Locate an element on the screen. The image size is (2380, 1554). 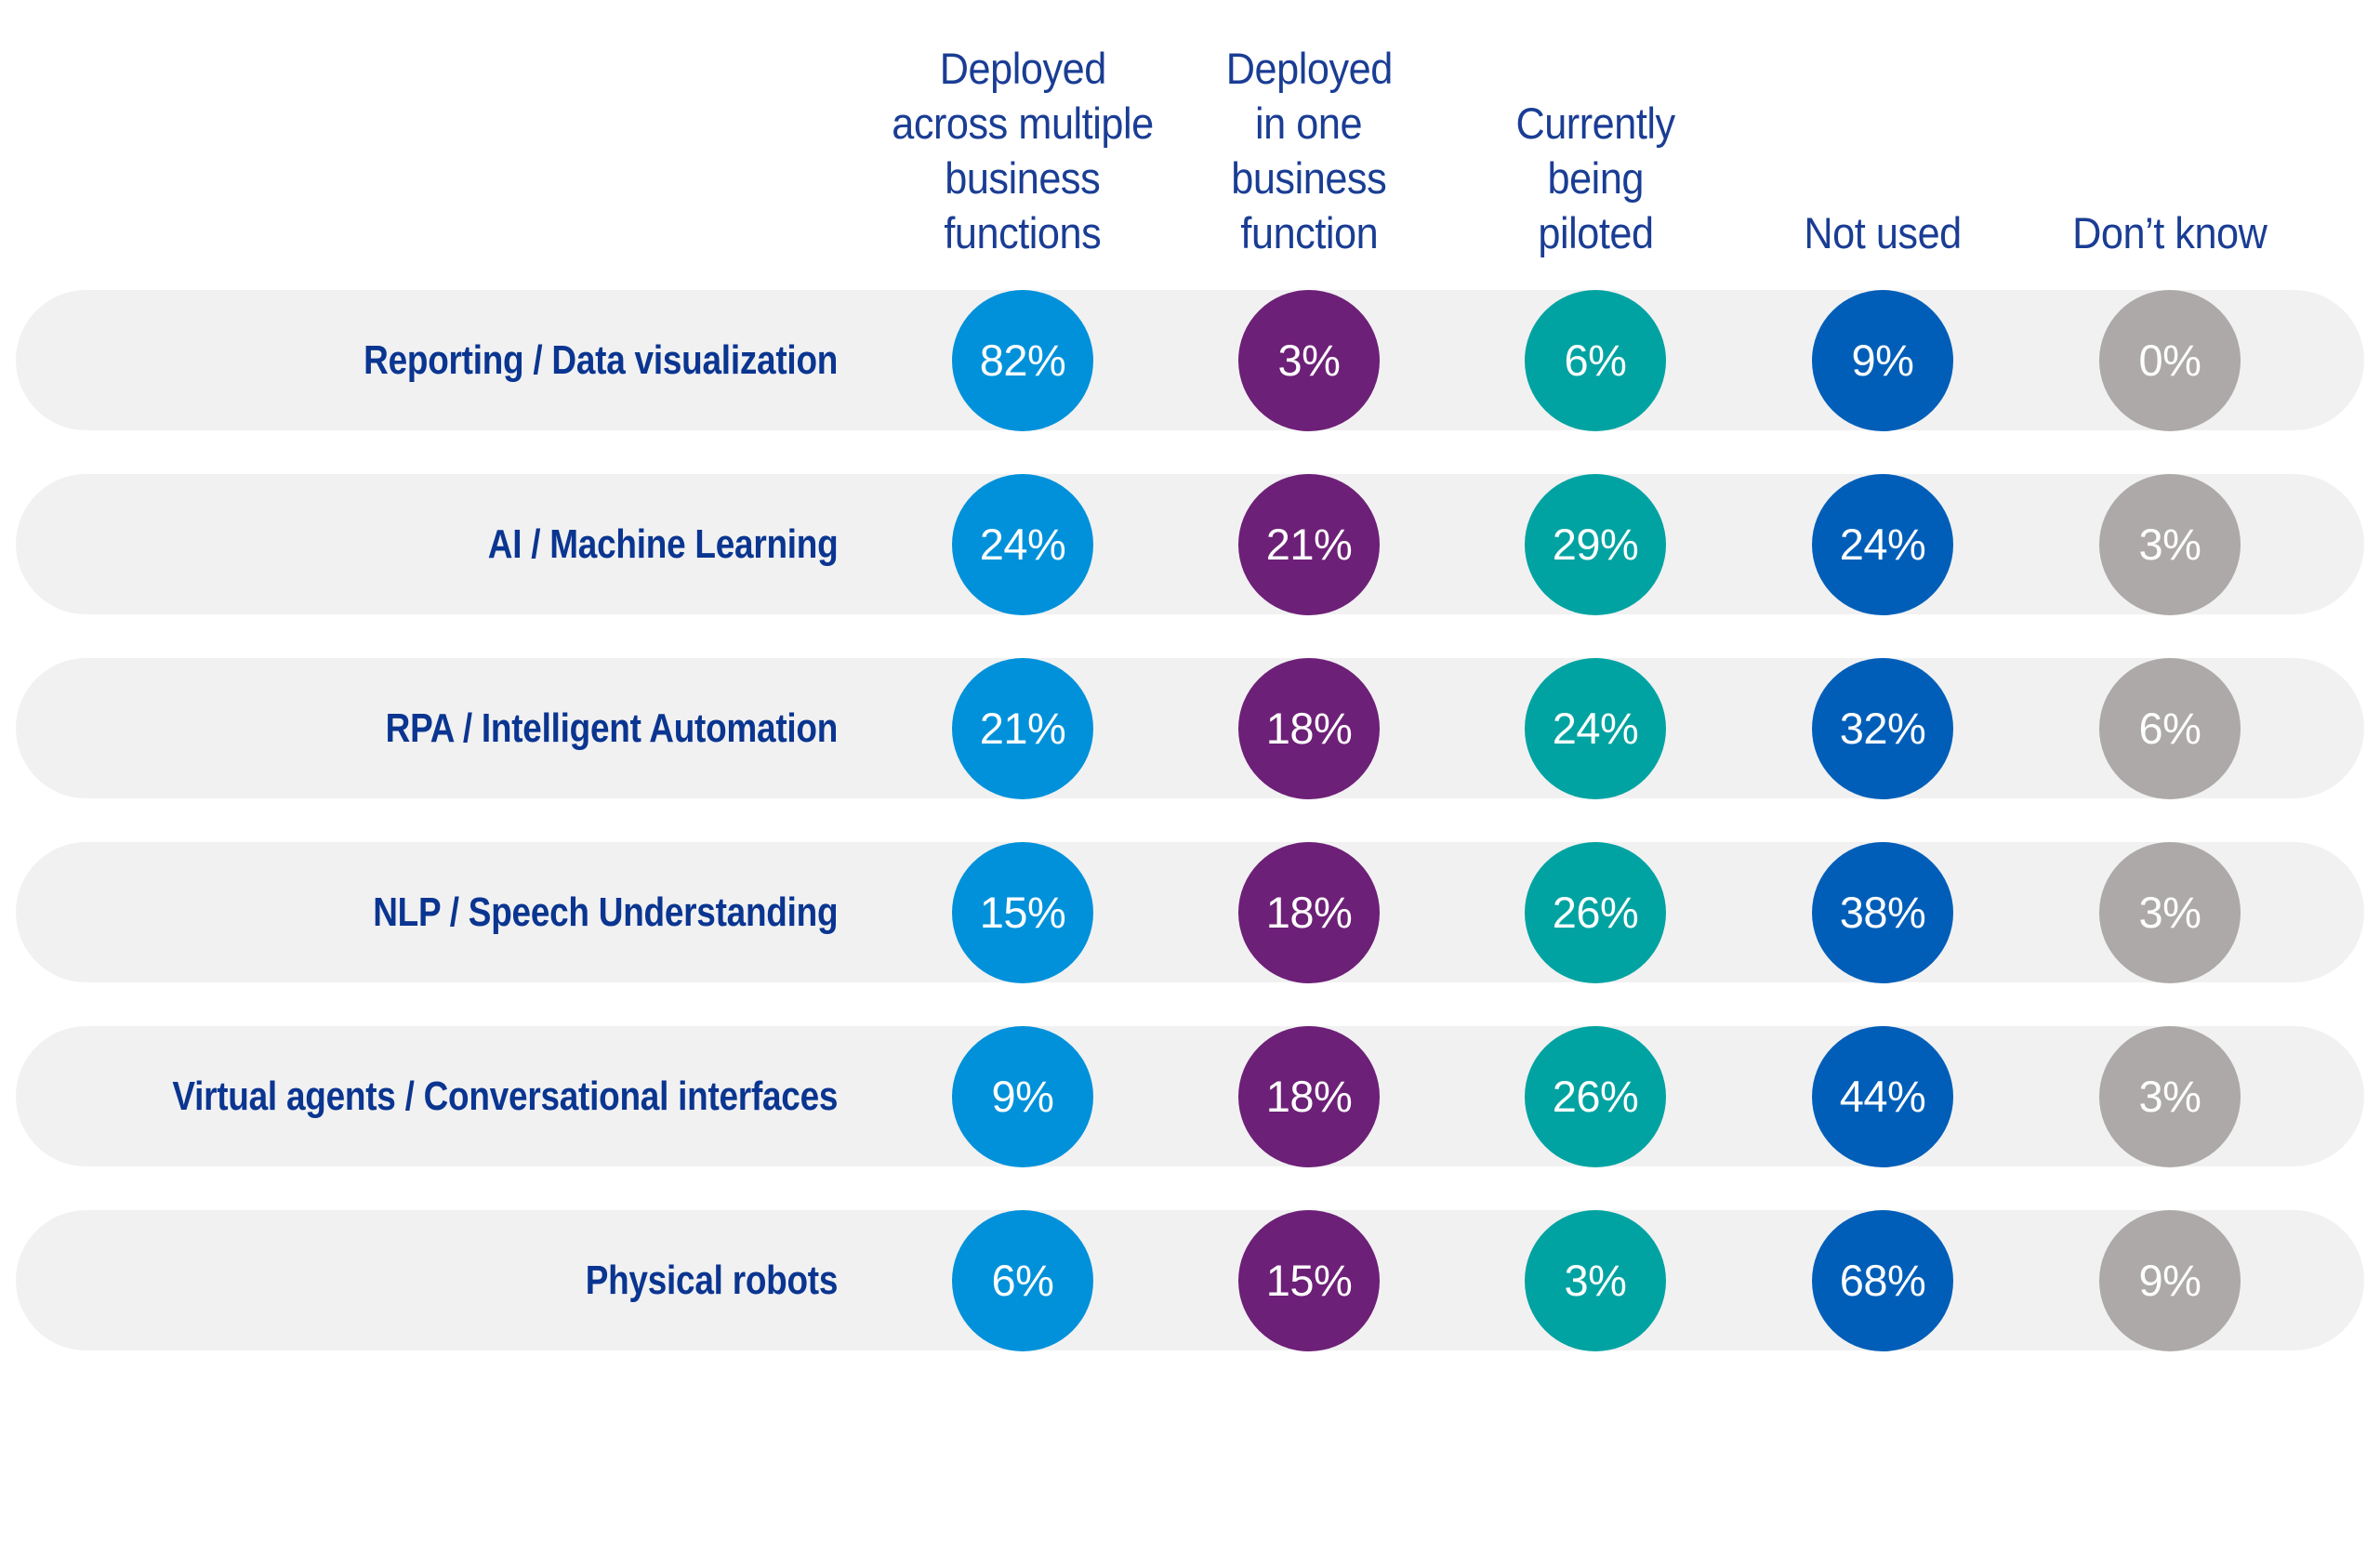
value-bubble-multi: 82% is located at coordinates (1022, 360).